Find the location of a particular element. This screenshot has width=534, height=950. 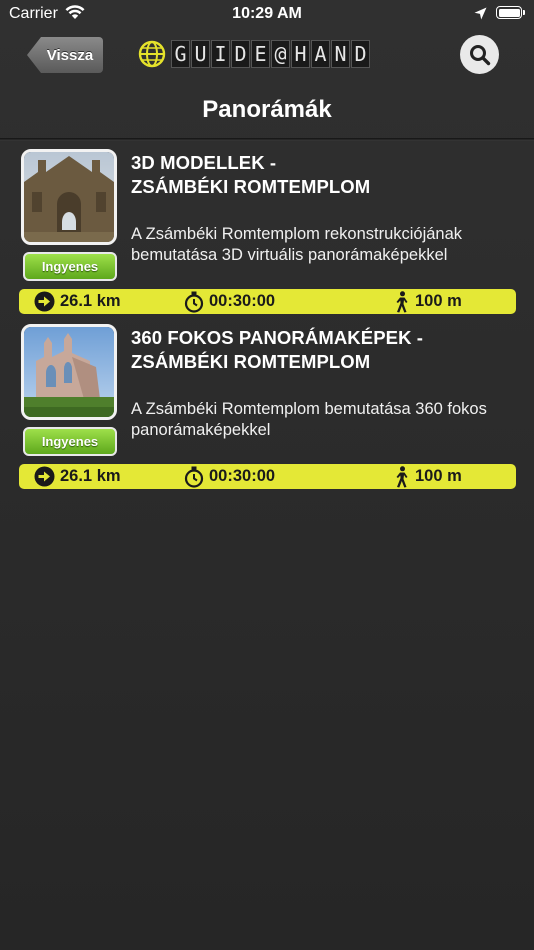

logo-text: G U I D E @ H A N D is located at coordinates (271, 54).